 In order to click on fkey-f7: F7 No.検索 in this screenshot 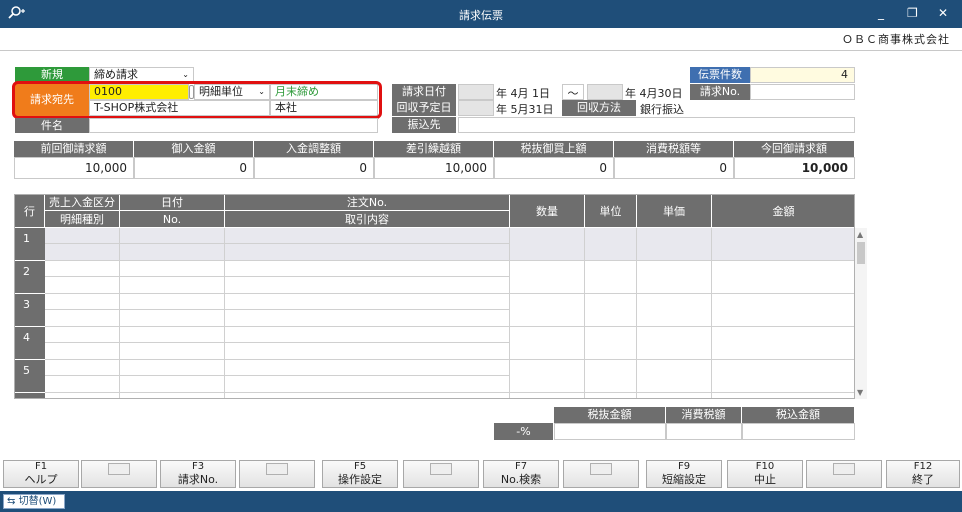, I will do `click(521, 474)`.